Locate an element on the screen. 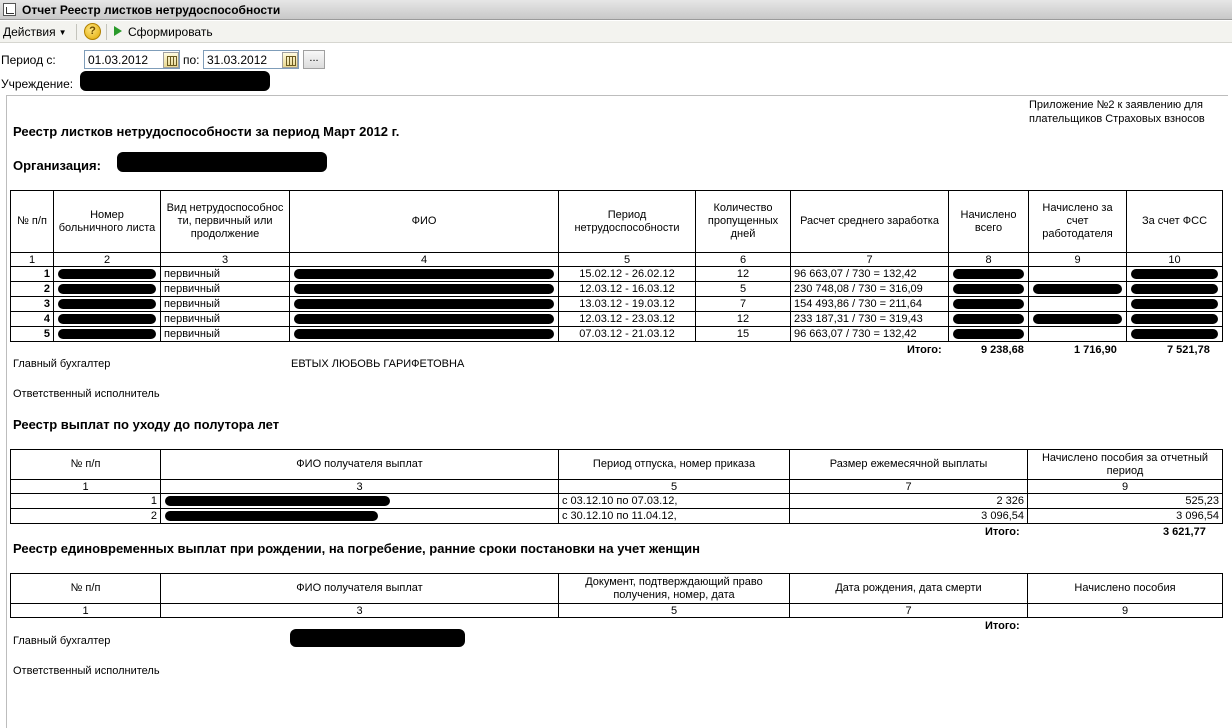 The height and width of the screenshot is (728, 1232). leave-period: 13.03.12 - 19.03.12 is located at coordinates (627, 304).